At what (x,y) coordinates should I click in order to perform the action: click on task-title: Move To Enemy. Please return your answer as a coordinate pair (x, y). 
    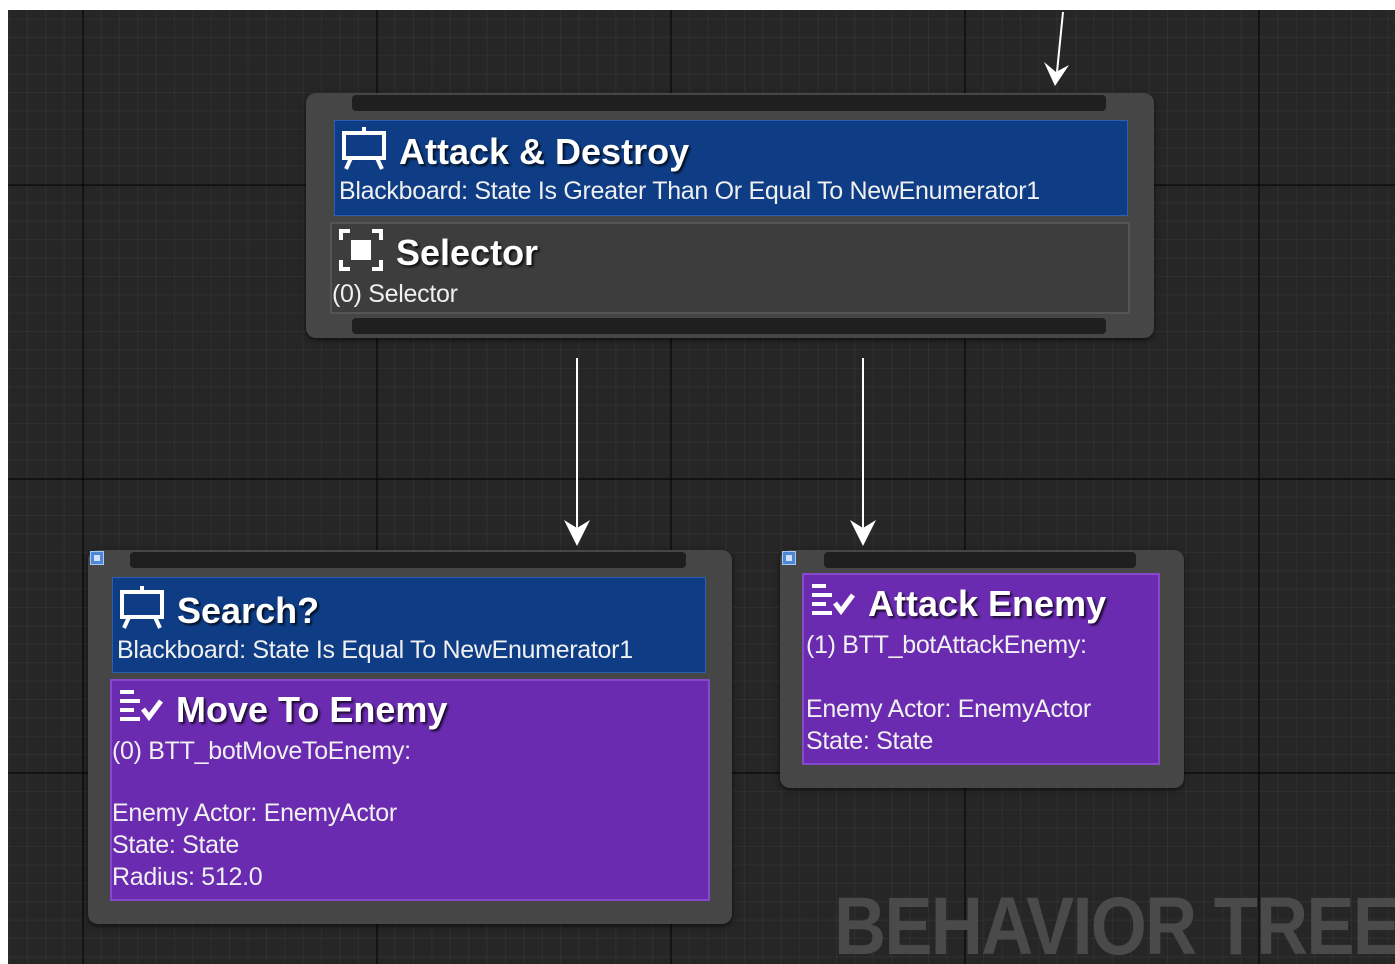
    Looking at the image, I should click on (312, 709).